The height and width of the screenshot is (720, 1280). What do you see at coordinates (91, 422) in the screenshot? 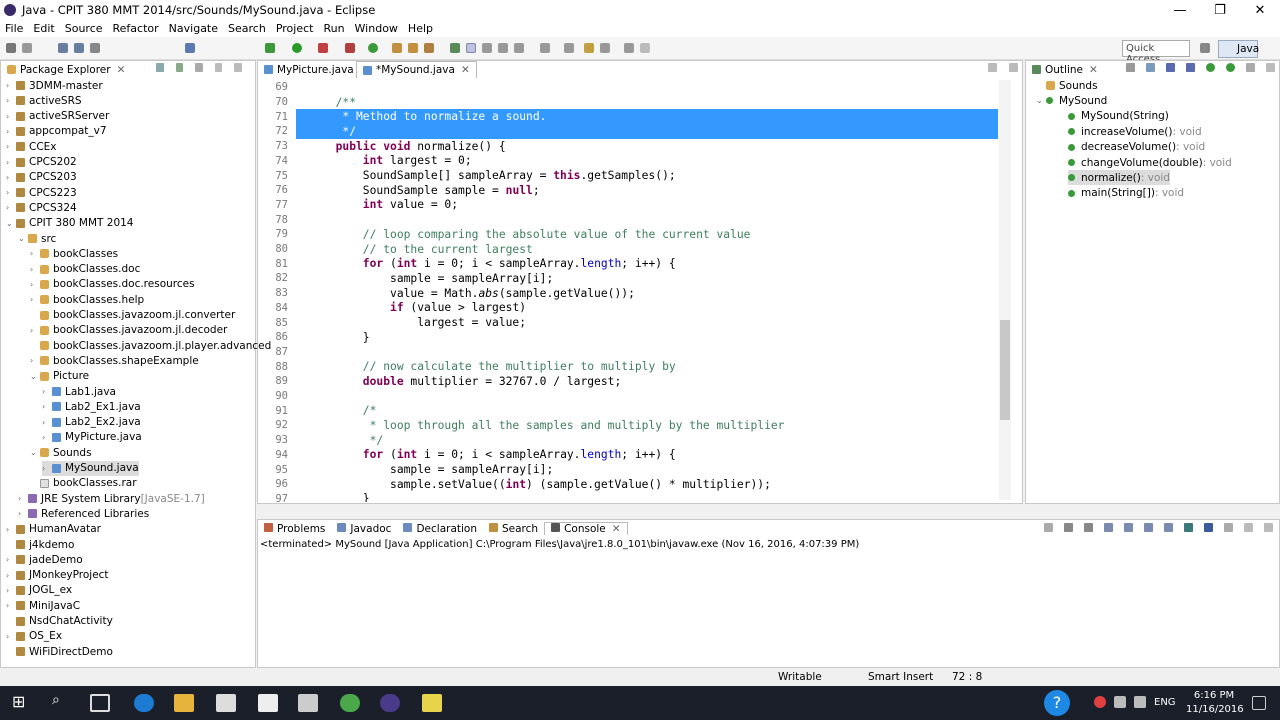
I see `tree-item: › Lab2_Ex2.java` at bounding box center [91, 422].